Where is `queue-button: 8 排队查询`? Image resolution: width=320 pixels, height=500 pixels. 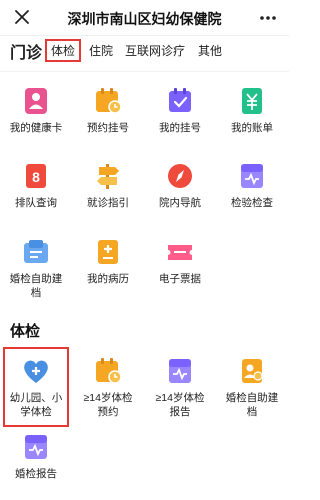 queue-button: 8 排队查询 is located at coordinates (36, 185).